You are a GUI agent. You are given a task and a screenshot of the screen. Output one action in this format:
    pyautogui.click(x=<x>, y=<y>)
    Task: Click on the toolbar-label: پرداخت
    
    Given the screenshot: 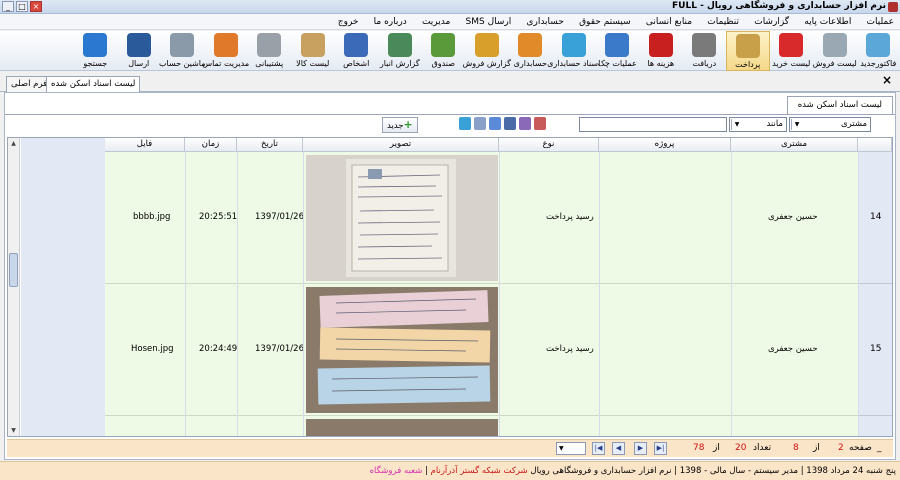 What is the action you would take?
    pyautogui.click(x=748, y=64)
    